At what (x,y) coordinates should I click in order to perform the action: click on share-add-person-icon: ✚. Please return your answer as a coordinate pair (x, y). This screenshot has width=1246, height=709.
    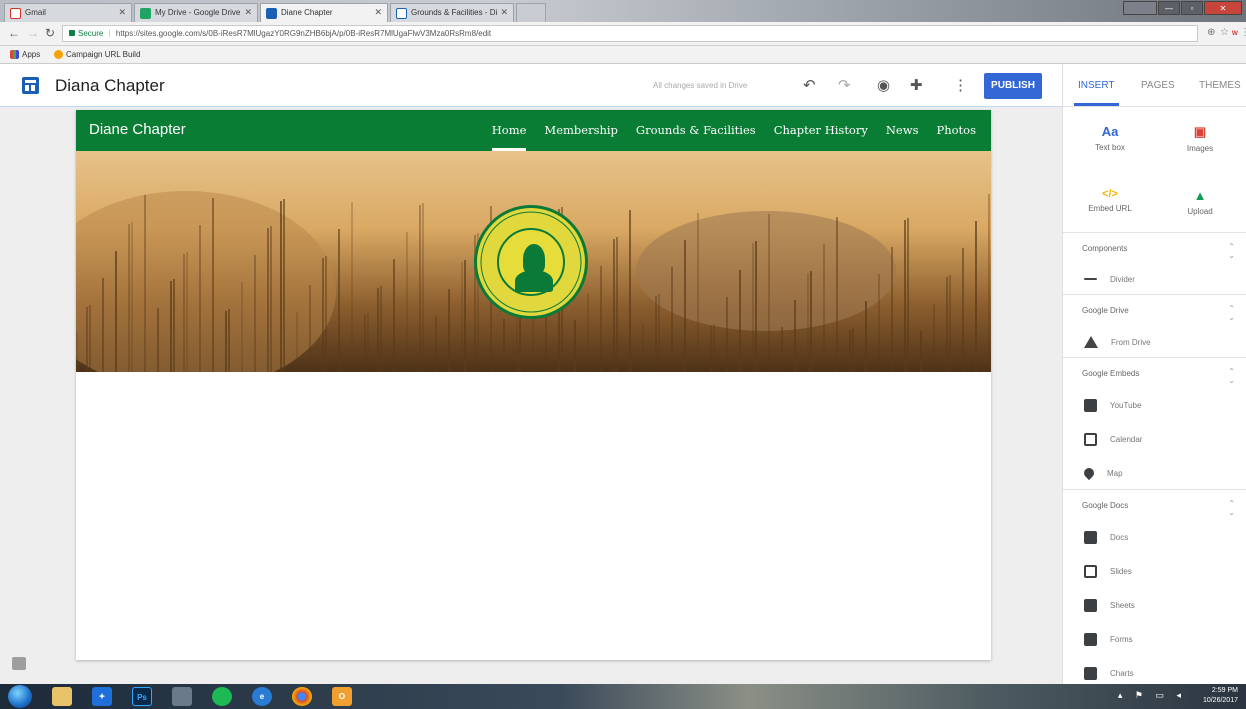
    Looking at the image, I should click on (916, 85).